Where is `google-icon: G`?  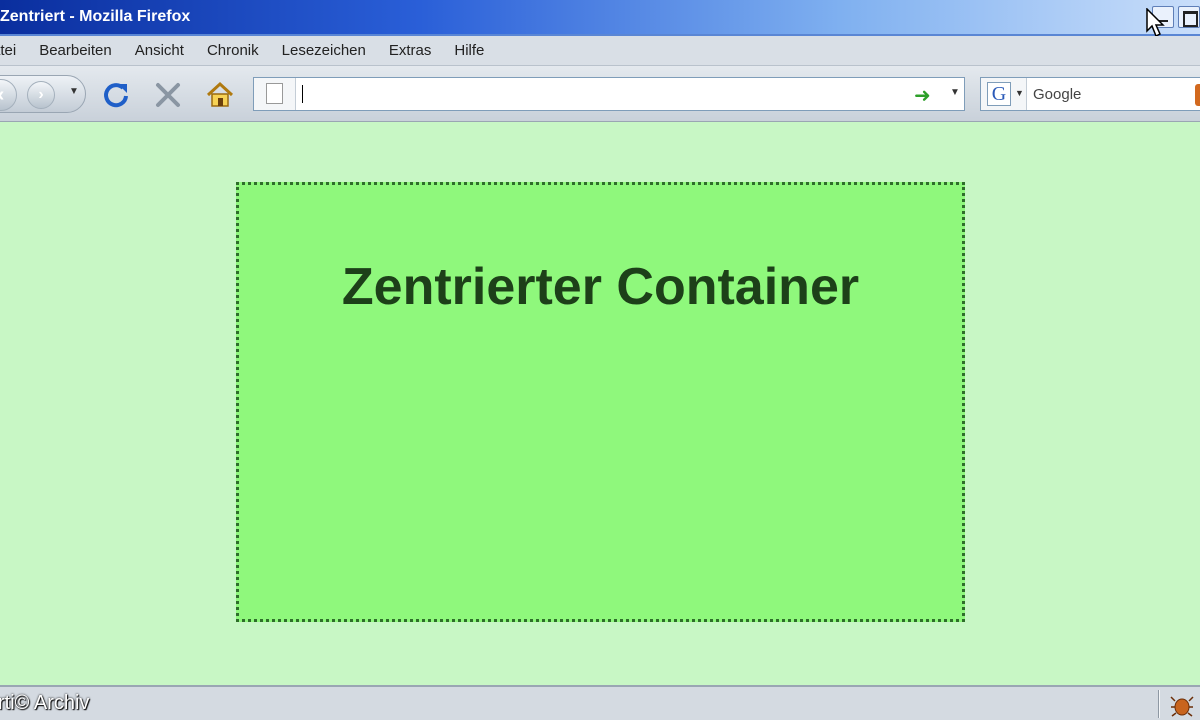
google-icon: G is located at coordinates (999, 94).